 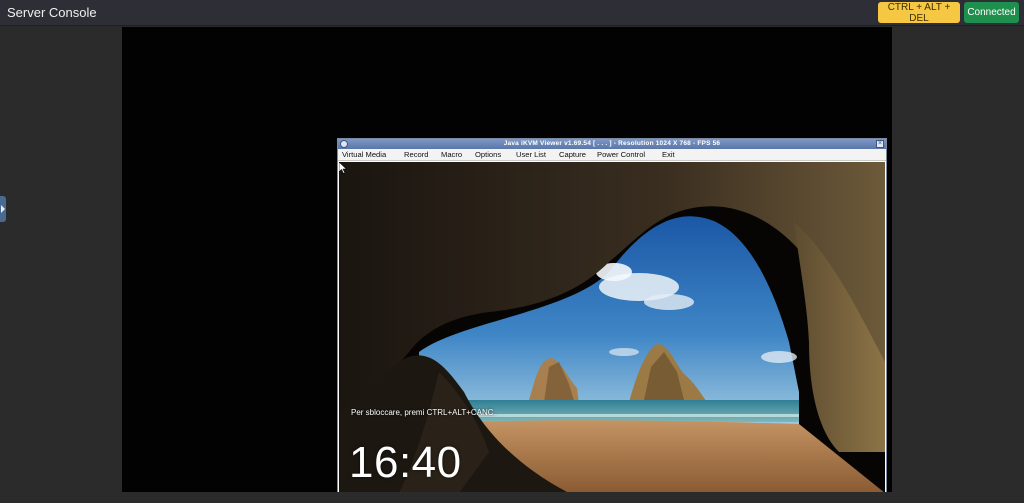 I want to click on mouse-cursor-icon, so click(x=343, y=168).